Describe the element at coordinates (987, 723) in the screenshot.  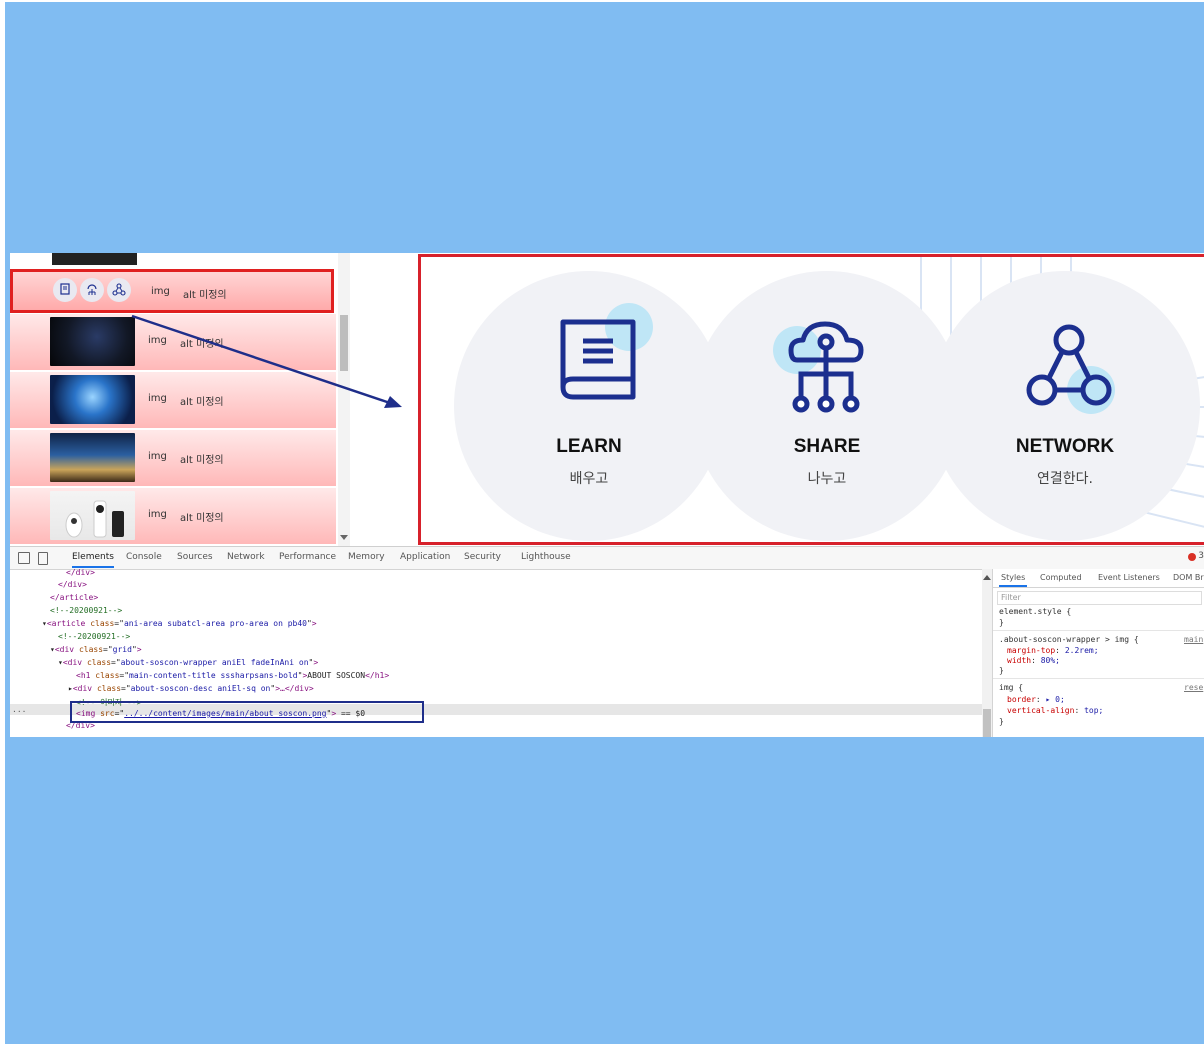
I see `elements-scrollbar-thumb` at that location.